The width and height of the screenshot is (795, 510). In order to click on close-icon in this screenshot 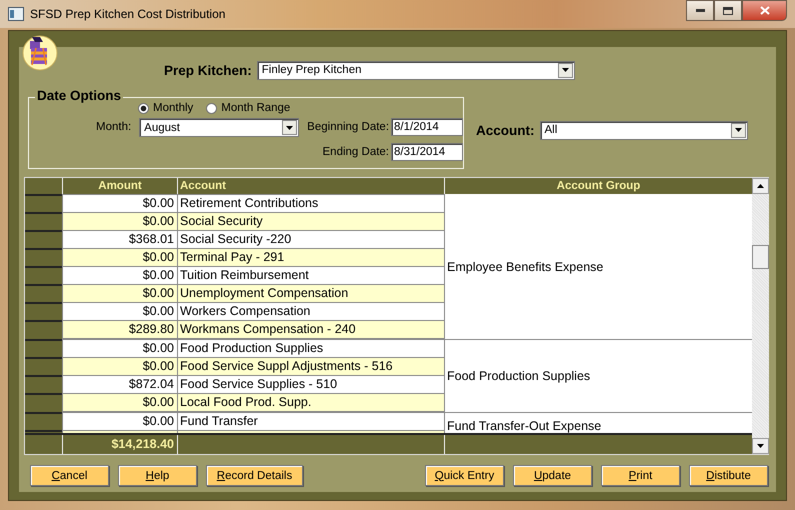, I will do `click(765, 10)`.